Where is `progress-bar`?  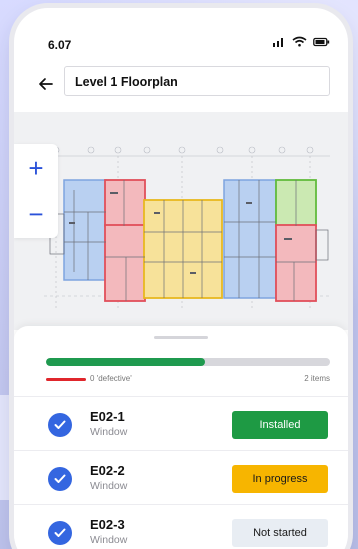
progress-bar is located at coordinates (188, 362).